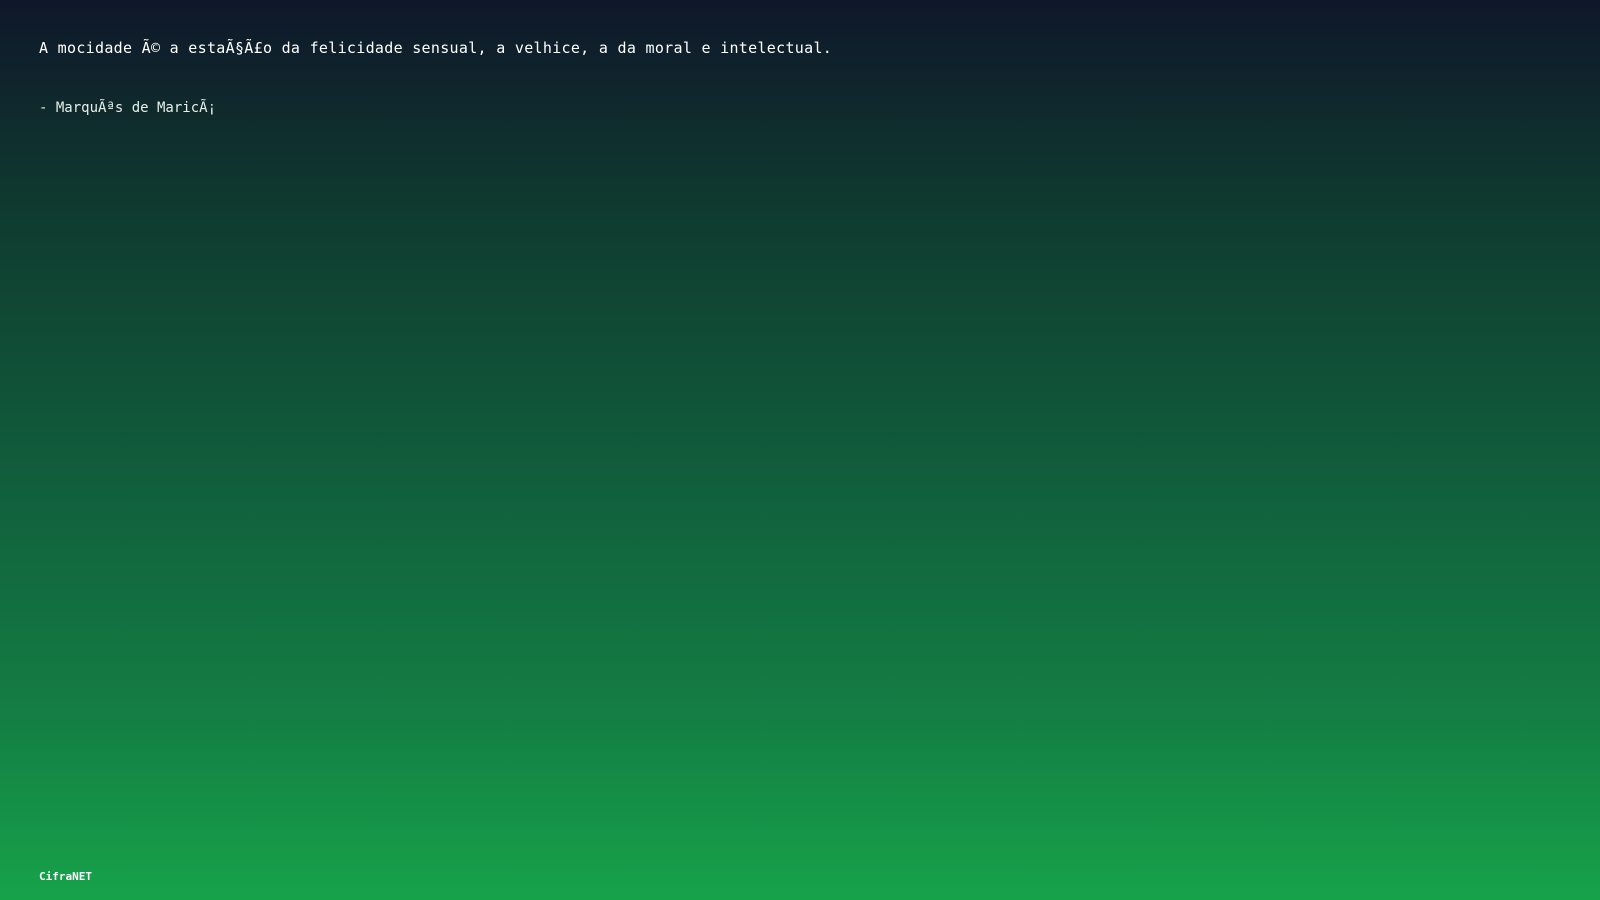  I want to click on brand-name: CifraNET, so click(65, 876).